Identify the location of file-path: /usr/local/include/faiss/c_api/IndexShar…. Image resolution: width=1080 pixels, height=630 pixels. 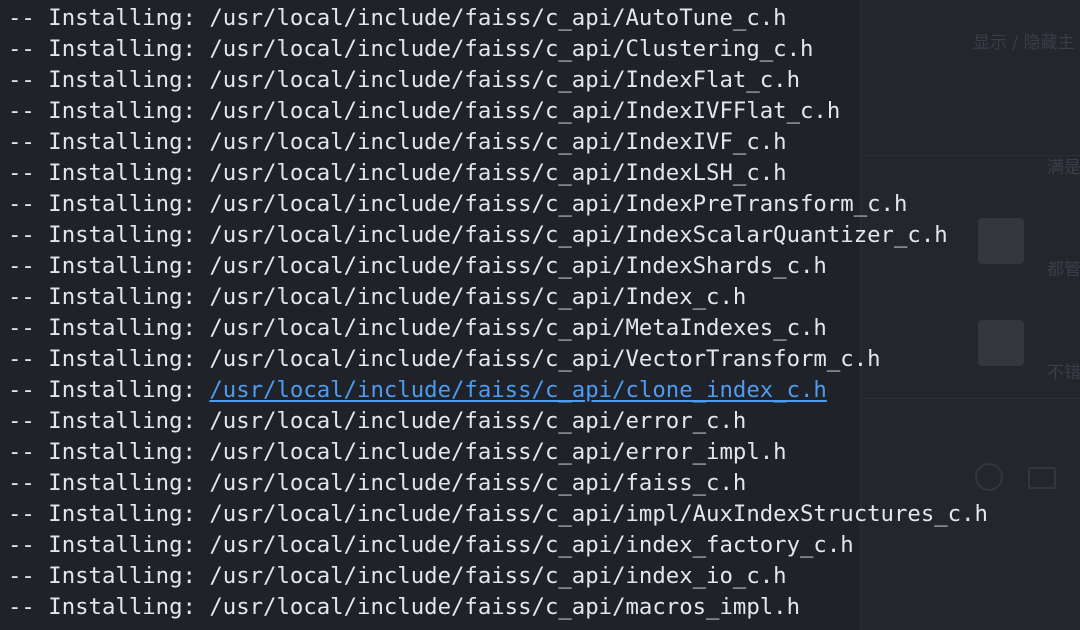
(518, 266).